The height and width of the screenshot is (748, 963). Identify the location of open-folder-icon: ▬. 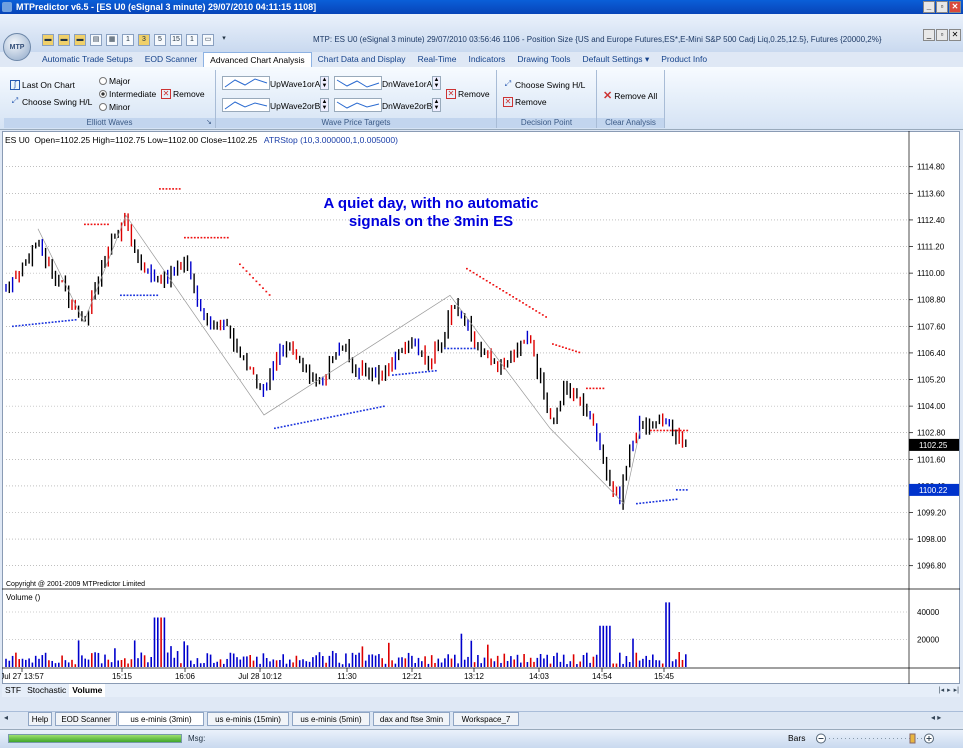
(48, 40).